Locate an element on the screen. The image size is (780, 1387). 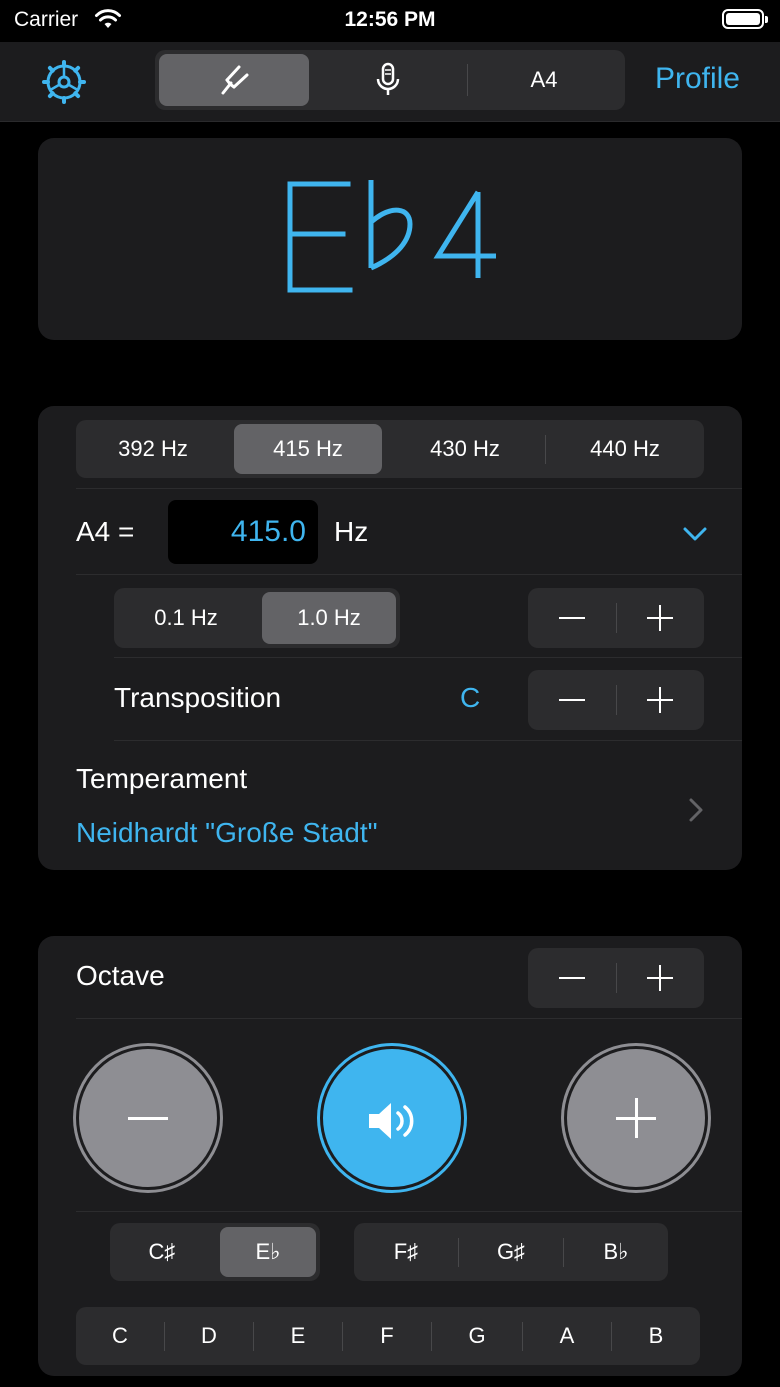
next-note-button is located at coordinates (636, 1118).